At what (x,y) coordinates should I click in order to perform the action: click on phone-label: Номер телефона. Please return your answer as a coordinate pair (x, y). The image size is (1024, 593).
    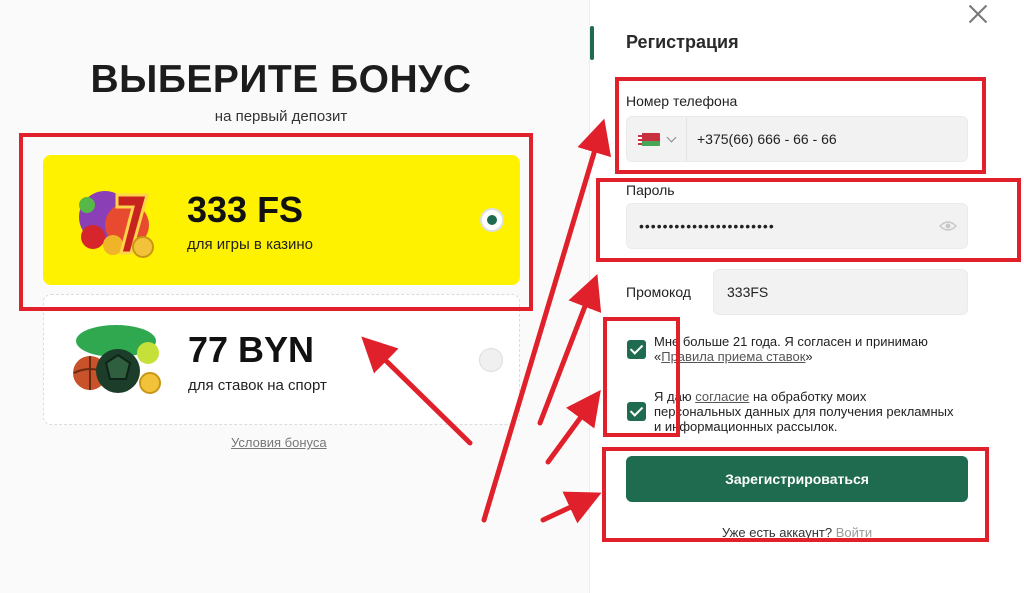
    Looking at the image, I should click on (682, 101).